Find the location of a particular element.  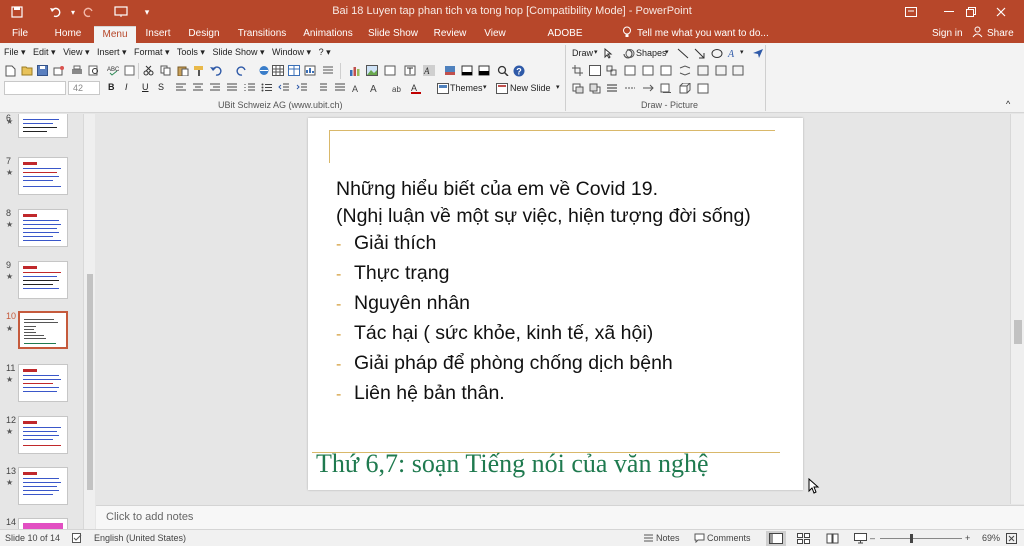

cut-icon is located at coordinates (149, 70).